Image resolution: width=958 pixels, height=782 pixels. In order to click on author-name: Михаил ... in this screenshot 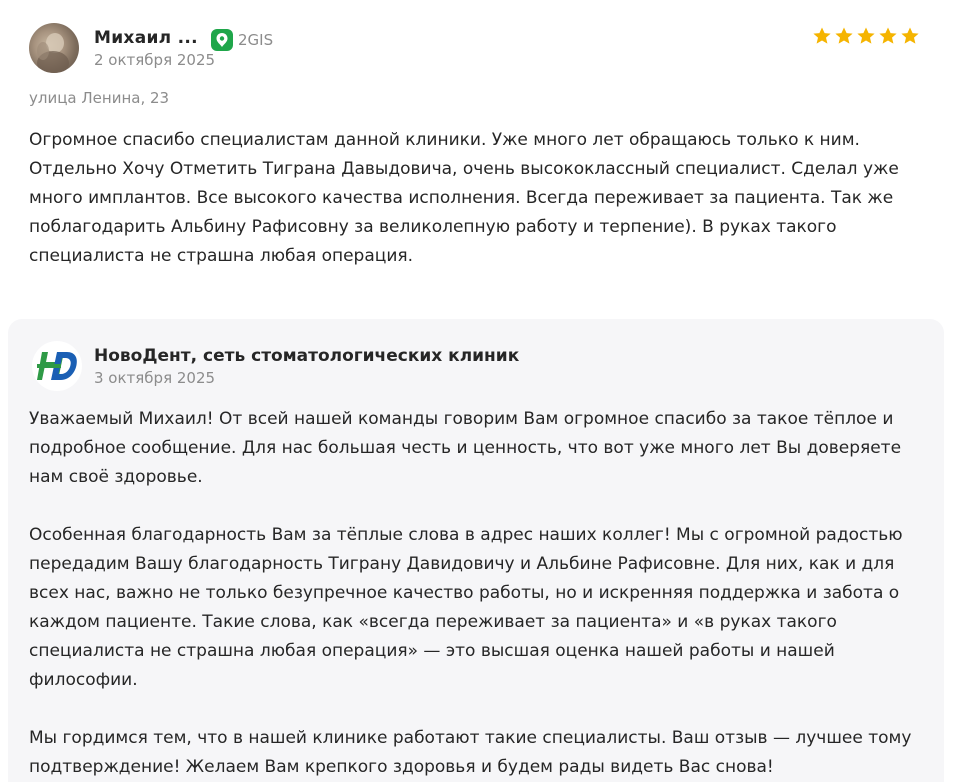, I will do `click(146, 38)`.